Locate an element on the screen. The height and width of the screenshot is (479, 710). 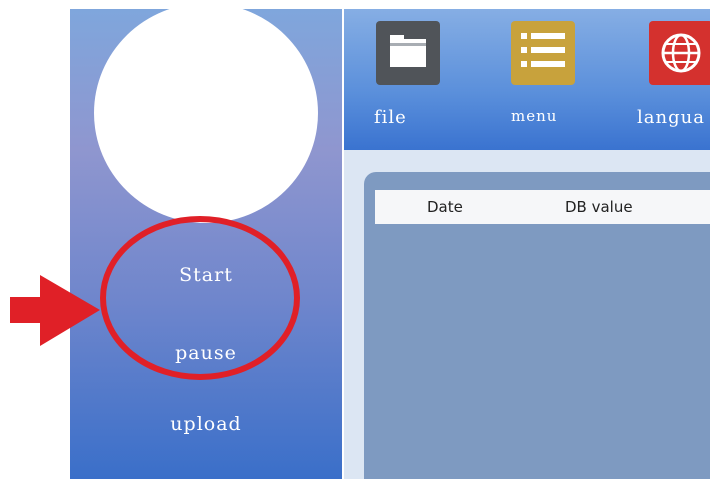
menu-label: menu is located at coordinates (534, 116).